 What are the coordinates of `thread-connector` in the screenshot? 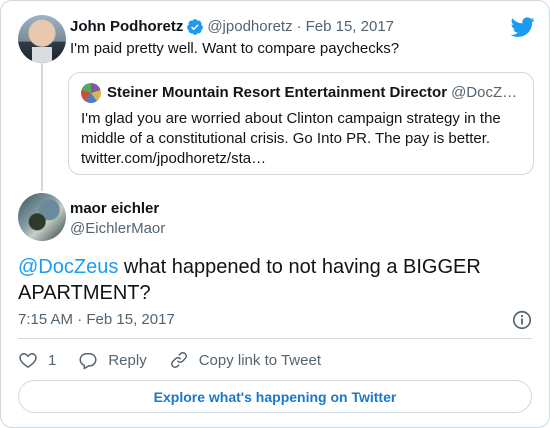 It's located at (42, 127).